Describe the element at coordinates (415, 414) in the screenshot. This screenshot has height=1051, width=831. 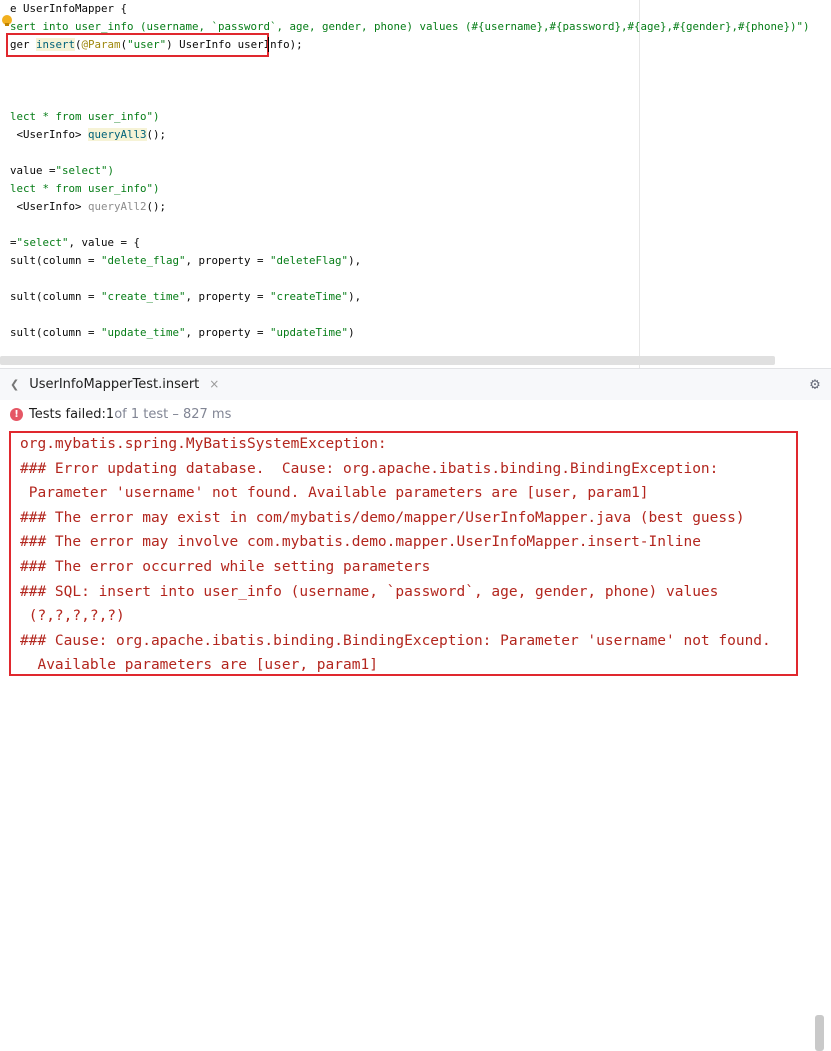
I see `test-status-bar: ! Tests failed: 1 of 1 test – 827 ms` at that location.